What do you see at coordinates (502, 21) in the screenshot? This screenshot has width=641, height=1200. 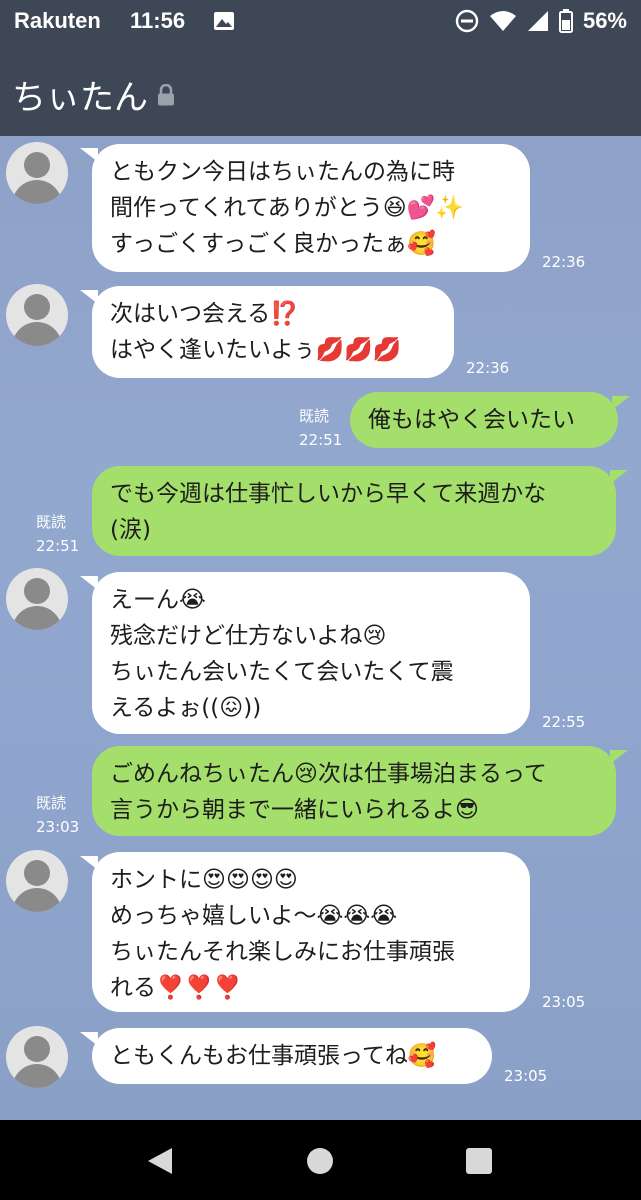 I see `wifi-icon` at bounding box center [502, 21].